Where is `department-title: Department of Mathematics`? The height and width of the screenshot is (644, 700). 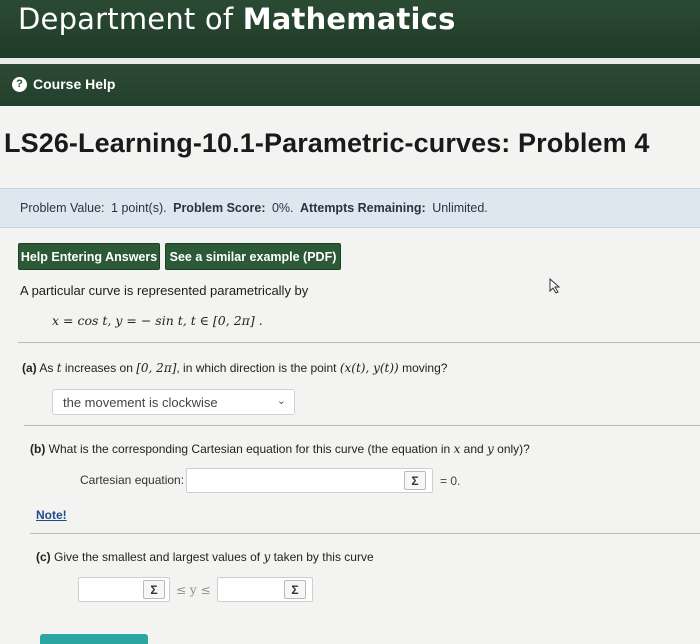 department-title: Department of Mathematics is located at coordinates (237, 19).